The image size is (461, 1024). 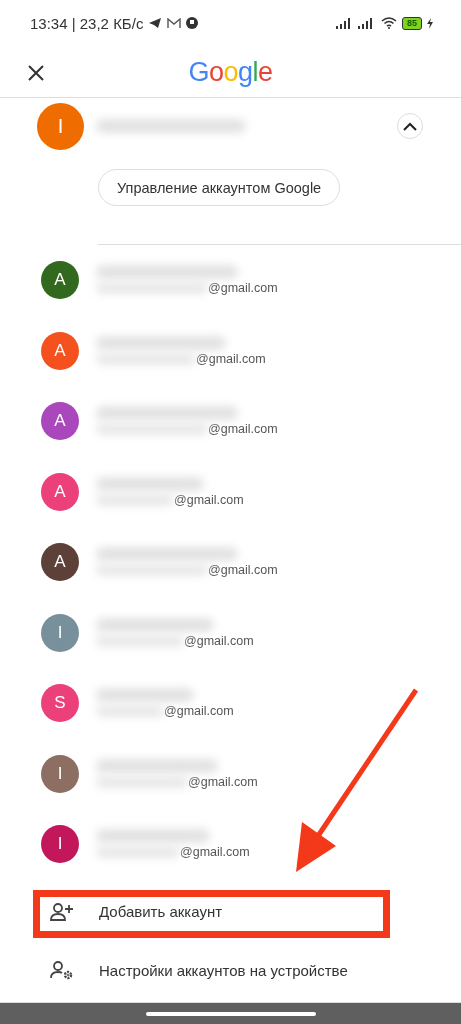 What do you see at coordinates (389, 23) in the screenshot?
I see `wifi-icon` at bounding box center [389, 23].